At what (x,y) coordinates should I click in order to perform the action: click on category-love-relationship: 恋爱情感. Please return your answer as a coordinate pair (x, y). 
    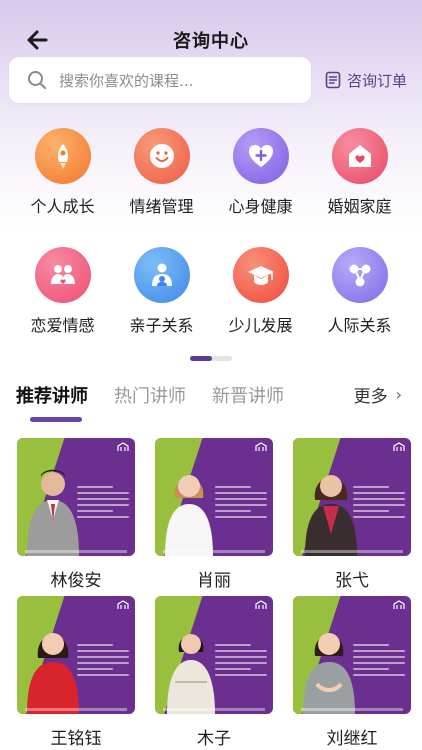
    Looking at the image, I should click on (63, 291).